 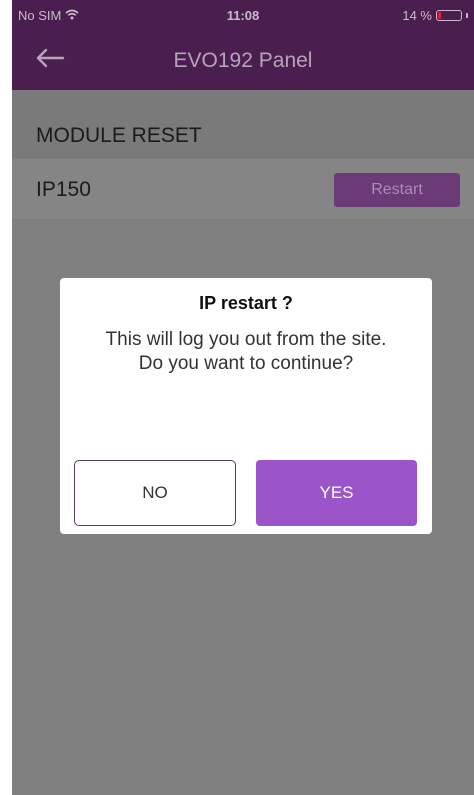 I want to click on battery-icon, so click(x=449, y=15).